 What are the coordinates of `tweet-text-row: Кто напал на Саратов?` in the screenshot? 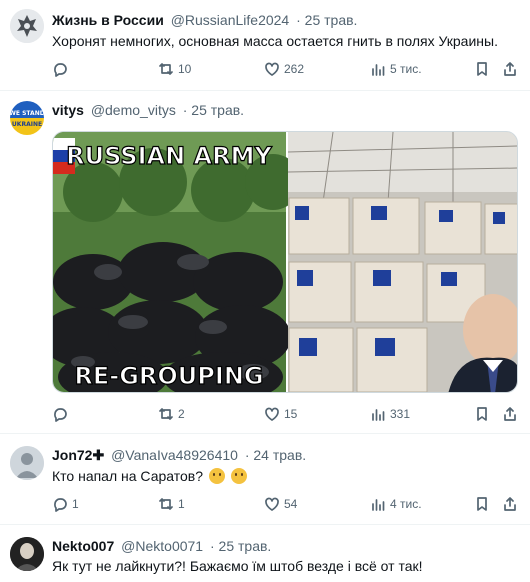 It's located at (149, 476).